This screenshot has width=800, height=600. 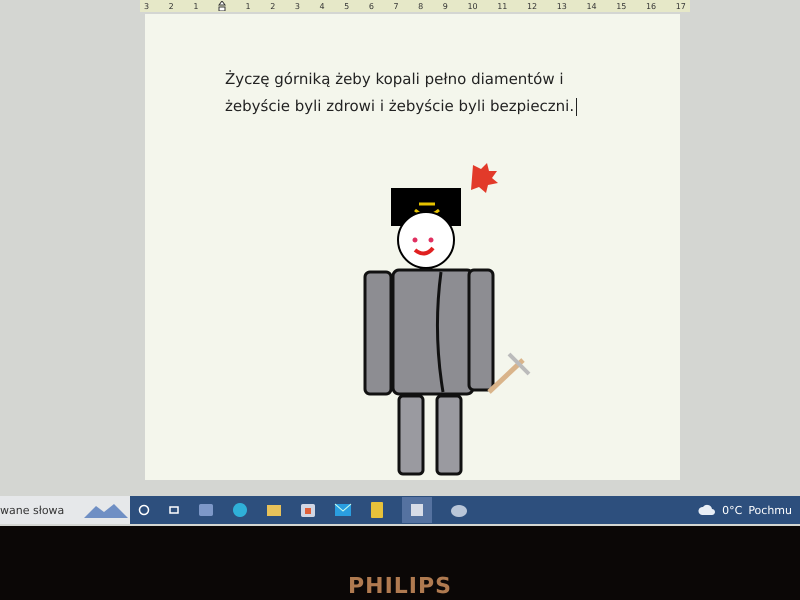 I want to click on cloud-icon, so click(x=707, y=510).